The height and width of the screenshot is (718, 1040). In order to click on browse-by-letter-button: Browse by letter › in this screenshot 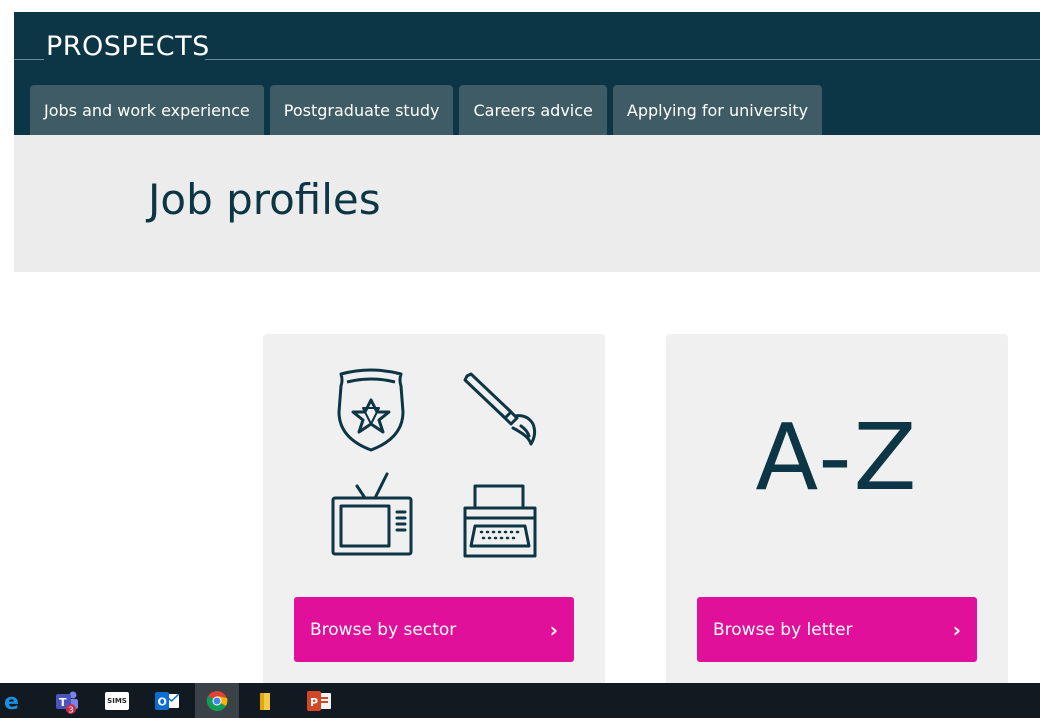, I will do `click(837, 629)`.